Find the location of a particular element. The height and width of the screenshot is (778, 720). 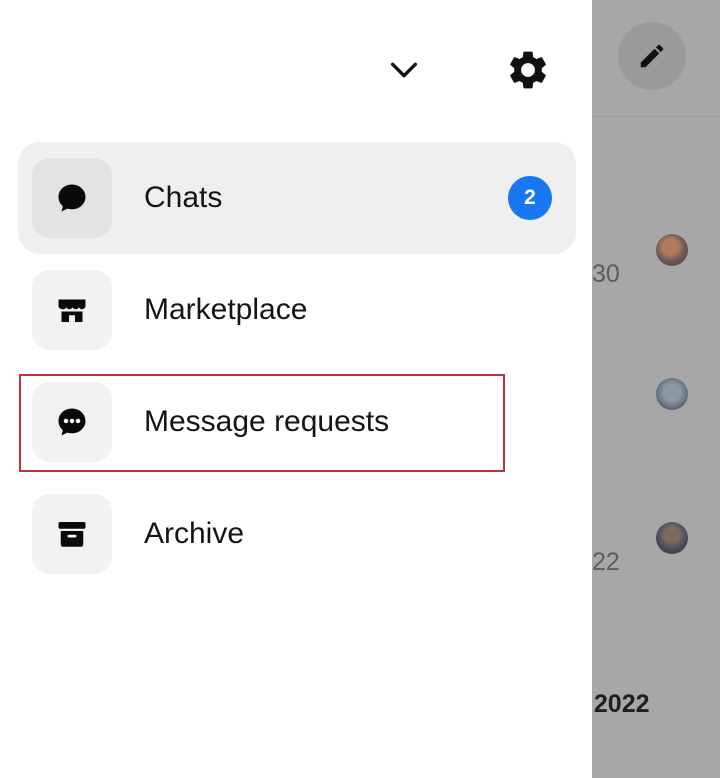

archive-box-icon is located at coordinates (72, 534).